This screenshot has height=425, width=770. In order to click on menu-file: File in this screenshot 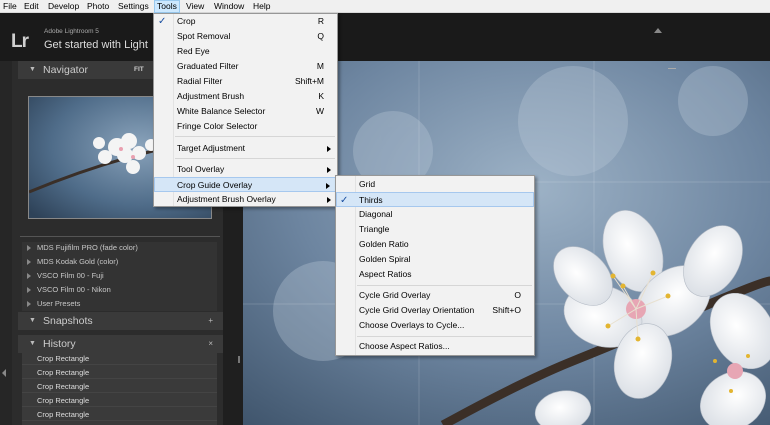, I will do `click(10, 6)`.